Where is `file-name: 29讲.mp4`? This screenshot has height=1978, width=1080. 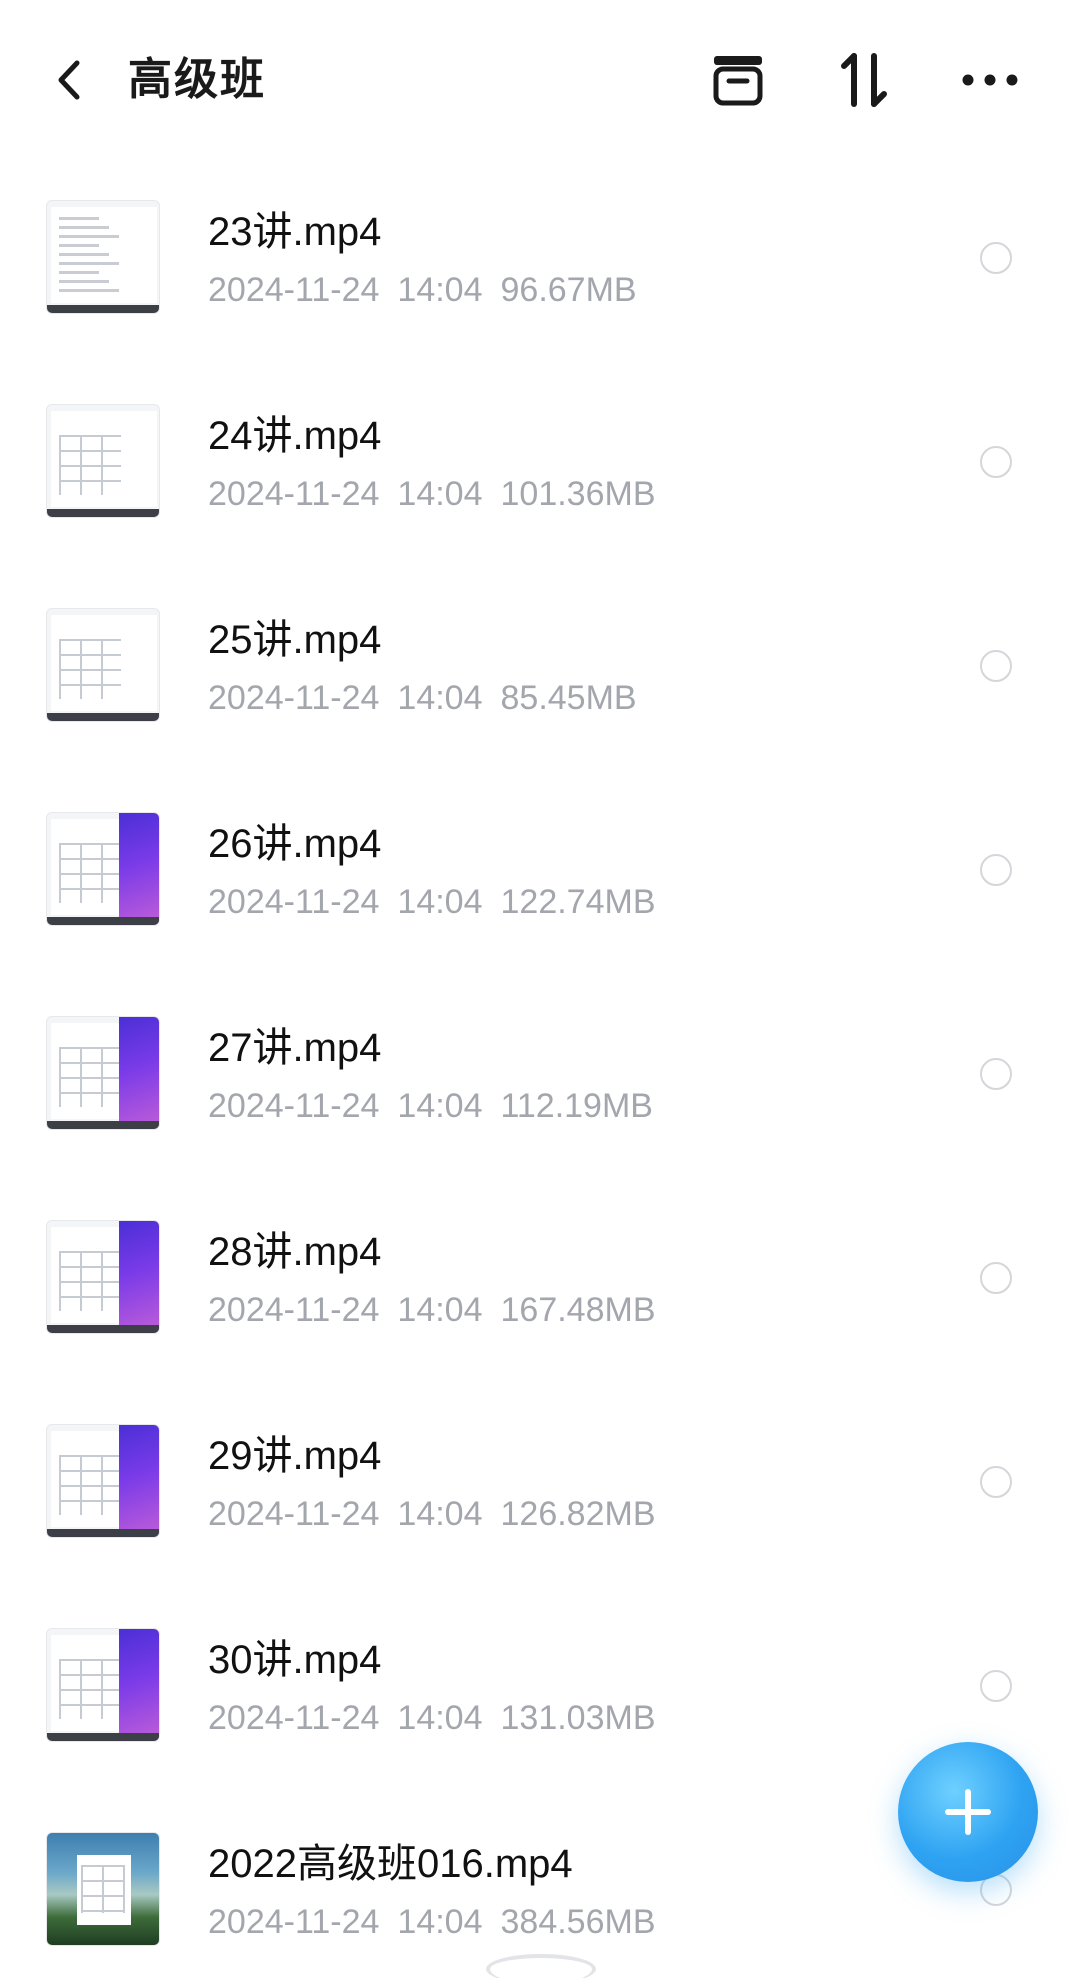 file-name: 29讲.mp4 is located at coordinates (295, 1456).